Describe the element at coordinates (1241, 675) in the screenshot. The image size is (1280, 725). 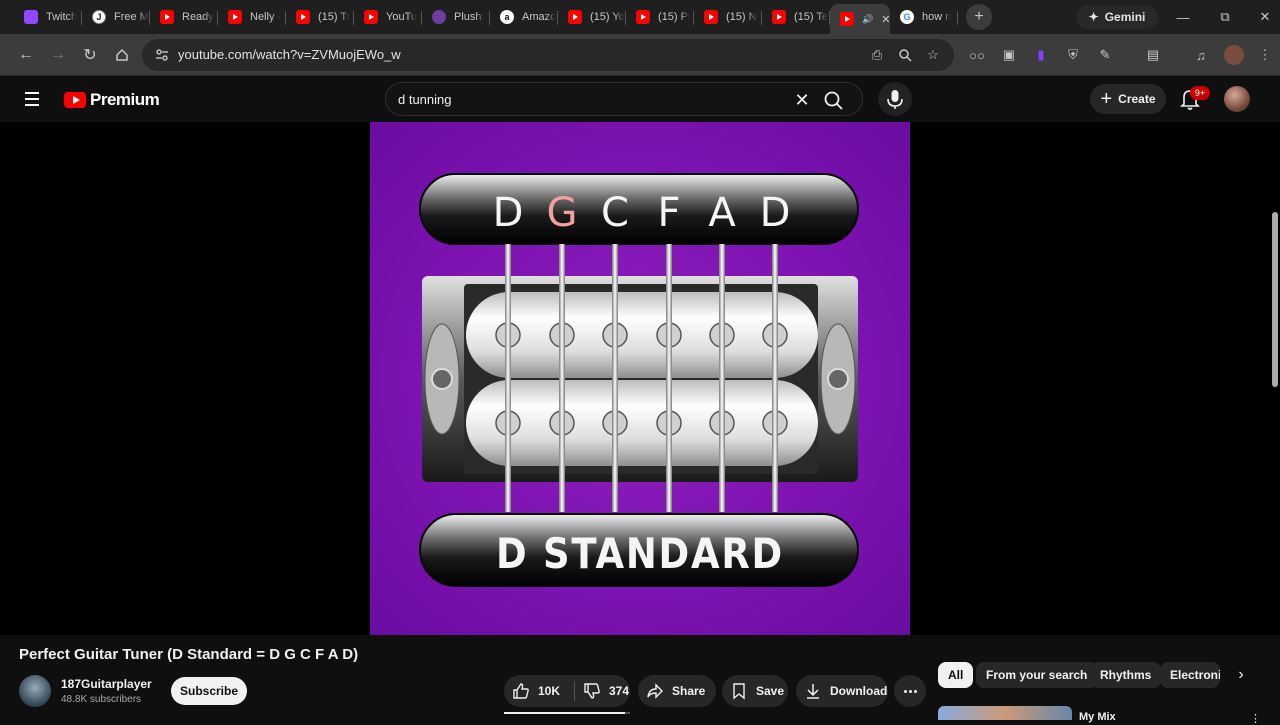
I see `chevron-right-icon: ›` at that location.